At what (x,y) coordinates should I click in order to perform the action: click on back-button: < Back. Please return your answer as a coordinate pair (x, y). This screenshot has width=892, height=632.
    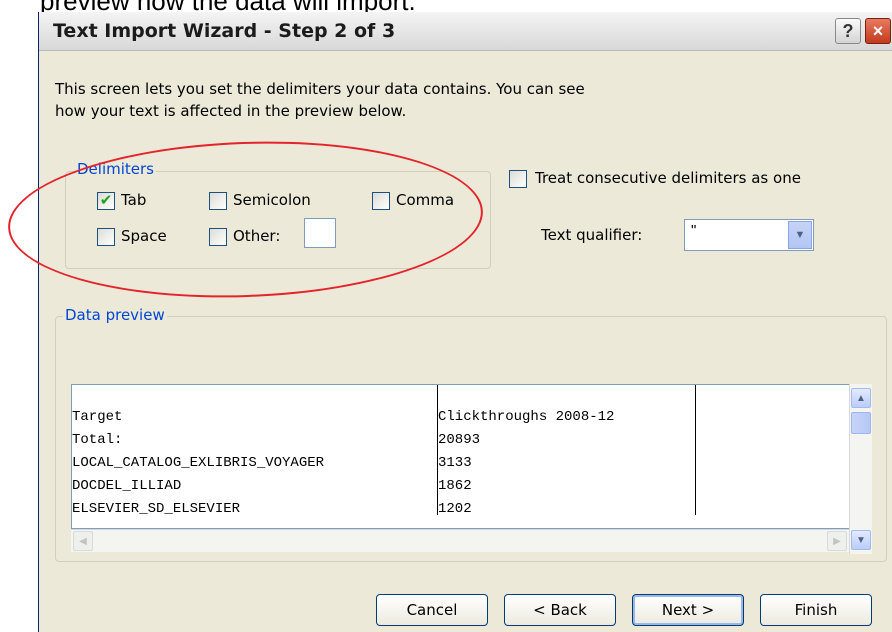
    Looking at the image, I should click on (560, 610).